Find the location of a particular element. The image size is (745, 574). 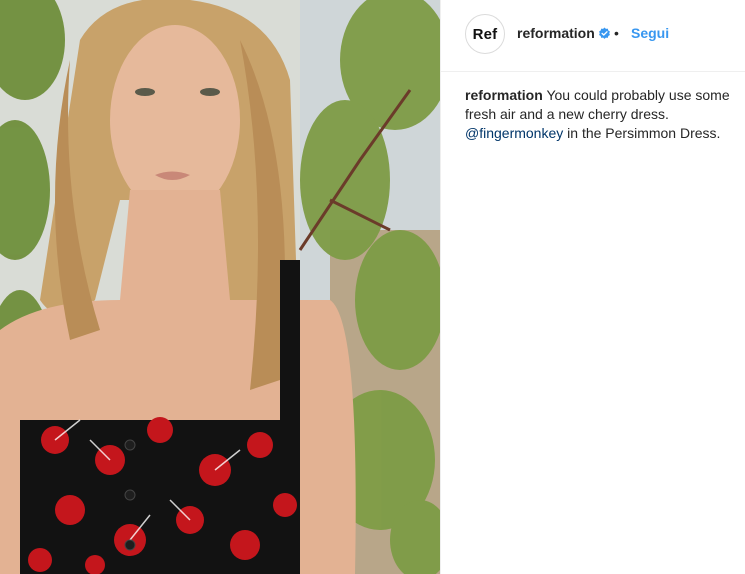

verified-badge-icon is located at coordinates (604, 33).